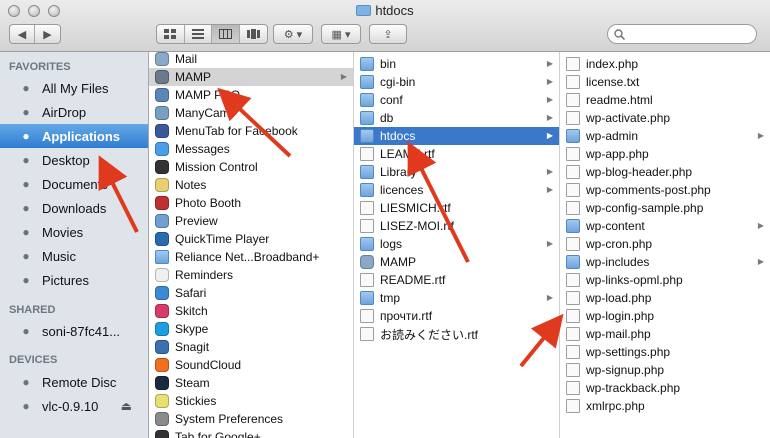  What do you see at coordinates (456, 280) in the screenshot?
I see `file-row-readme-rtf: README.rtf` at bounding box center [456, 280].